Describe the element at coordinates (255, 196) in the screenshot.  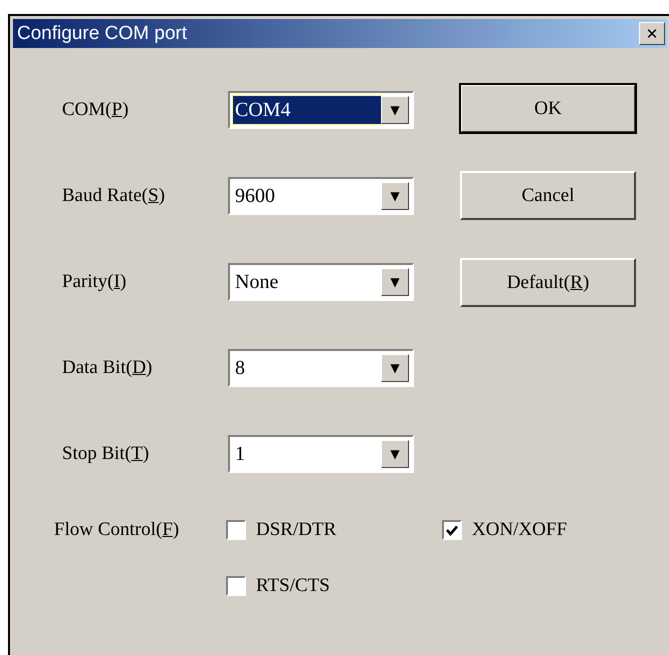
I see `dropdown-value: 9600` at that location.